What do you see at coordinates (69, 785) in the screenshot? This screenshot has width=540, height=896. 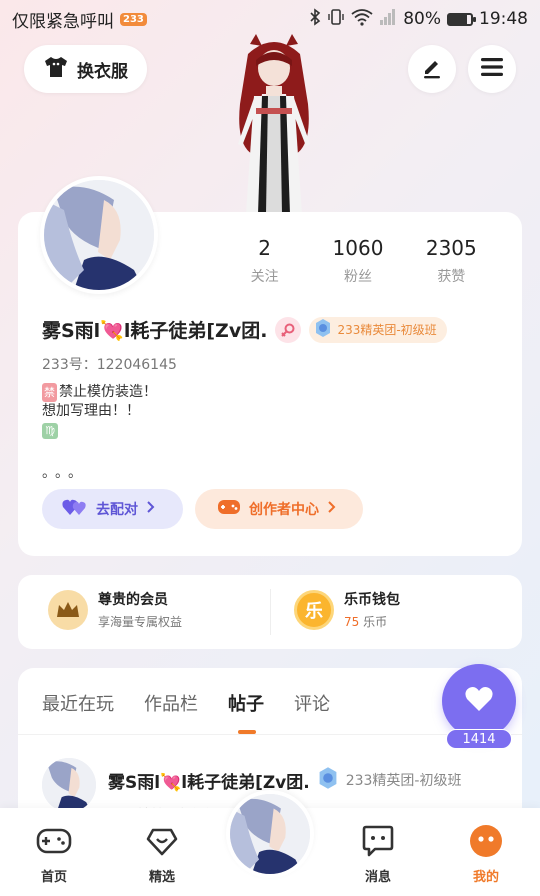 I see `post-author-avatar` at bounding box center [69, 785].